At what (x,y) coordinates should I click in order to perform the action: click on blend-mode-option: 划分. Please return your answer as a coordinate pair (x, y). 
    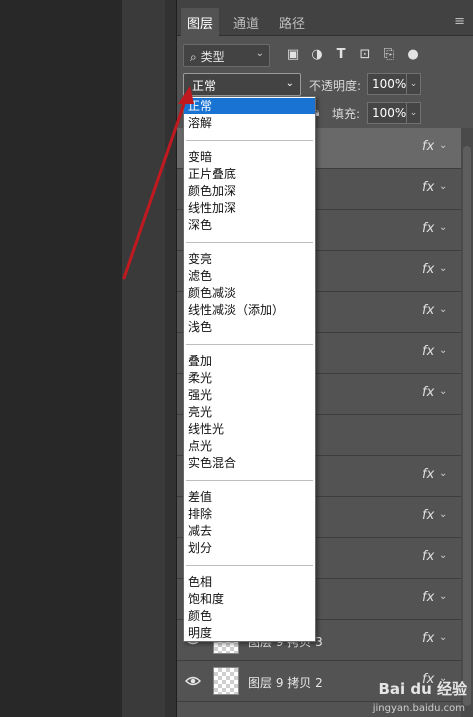
    Looking at the image, I should click on (249, 548).